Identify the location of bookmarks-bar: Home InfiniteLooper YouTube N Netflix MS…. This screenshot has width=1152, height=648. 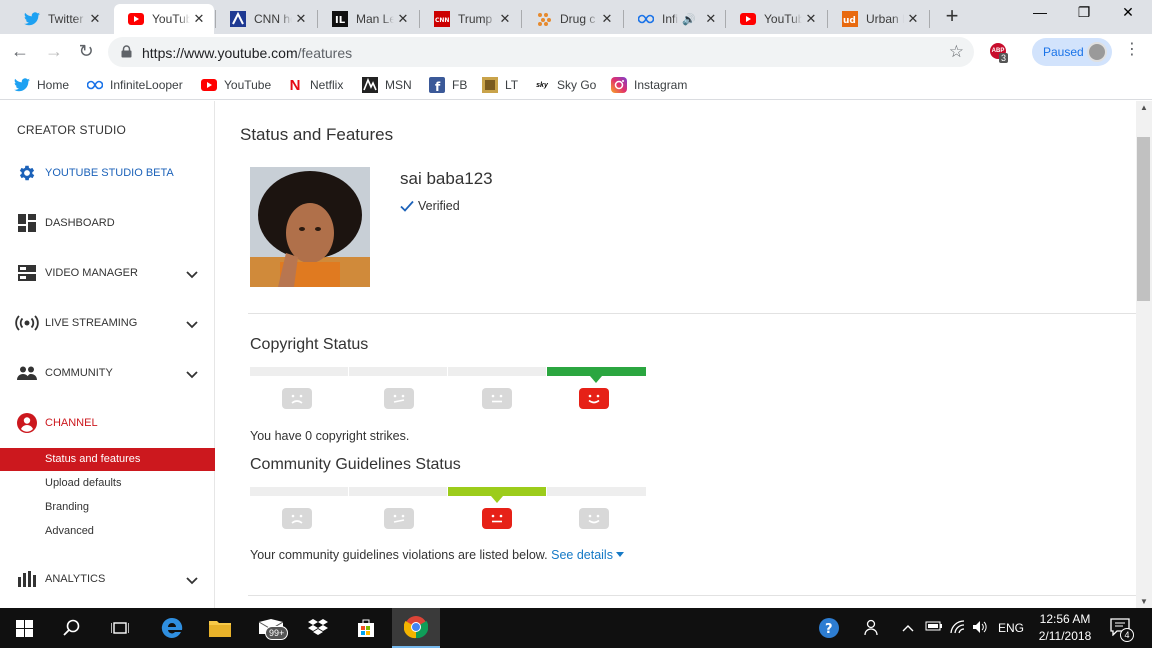
(576, 85).